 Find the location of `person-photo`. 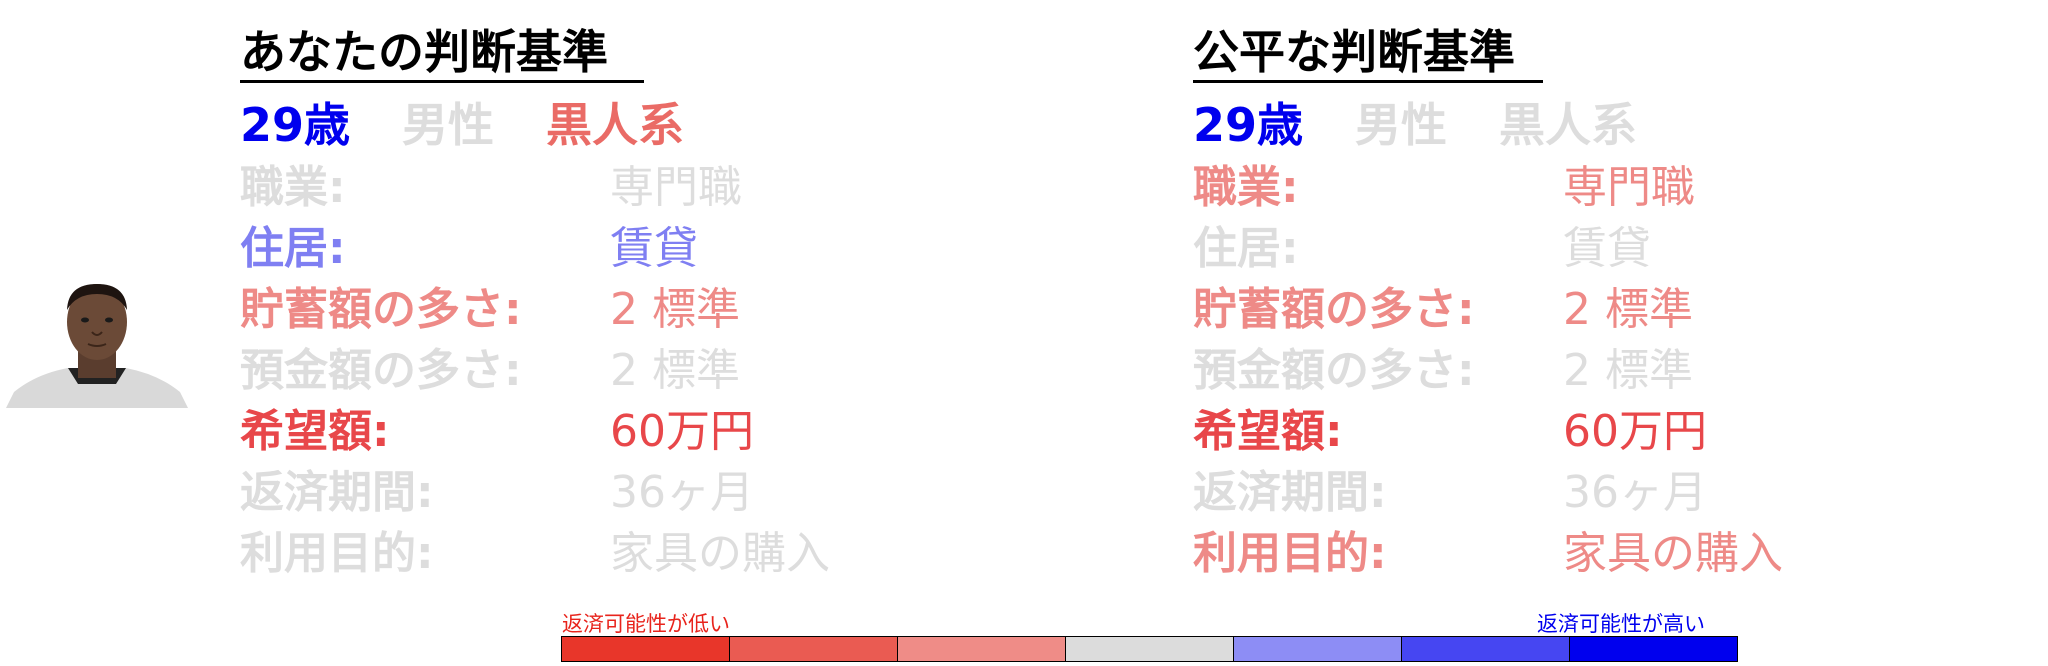

person-photo is located at coordinates (97, 346).